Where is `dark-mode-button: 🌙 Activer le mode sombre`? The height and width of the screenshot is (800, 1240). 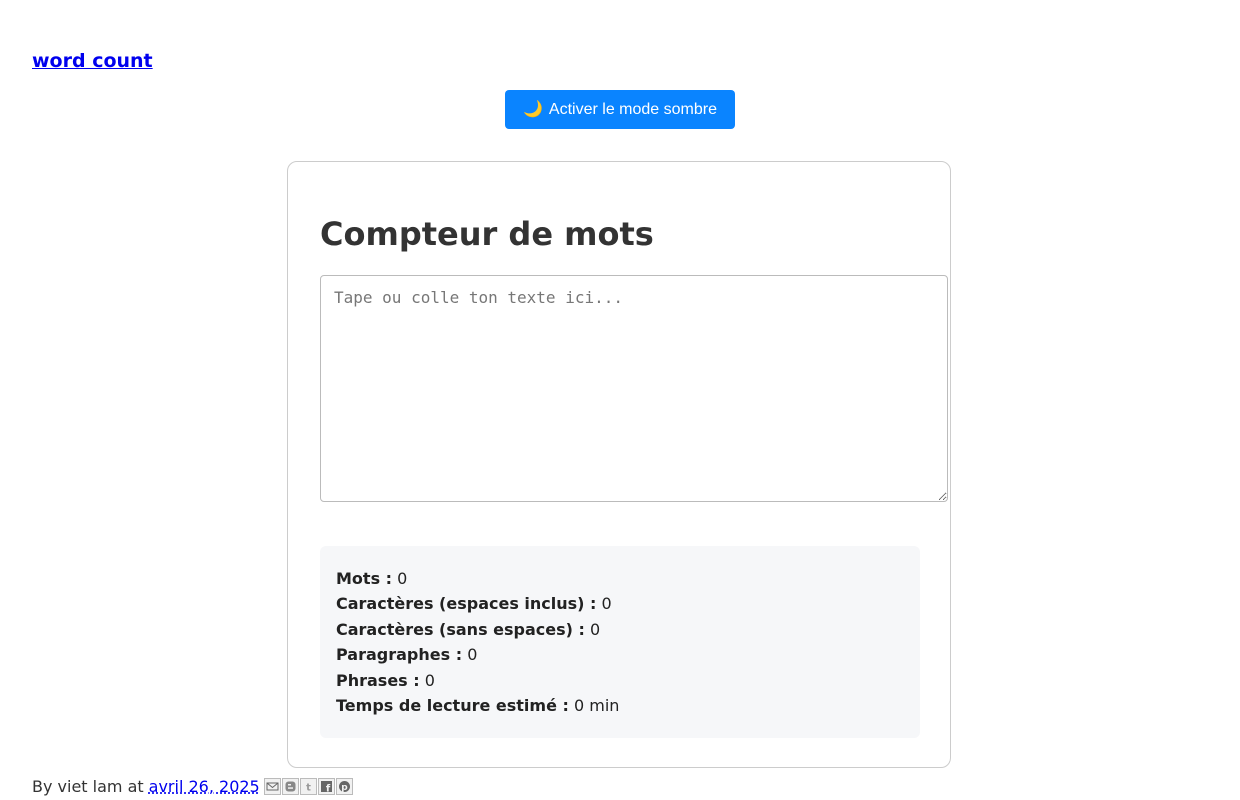
dark-mode-button: 🌙 Activer le mode sombre is located at coordinates (620, 109).